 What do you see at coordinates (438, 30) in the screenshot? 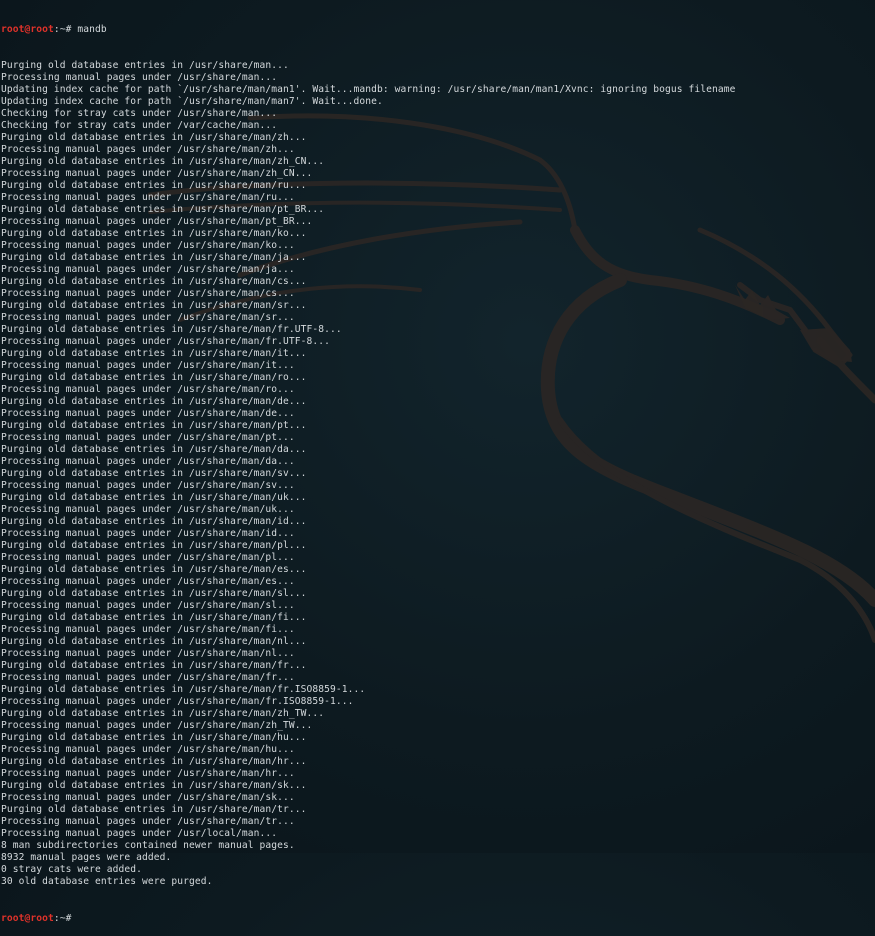
I see `prompt-line: root@root:~# mandb` at bounding box center [438, 30].